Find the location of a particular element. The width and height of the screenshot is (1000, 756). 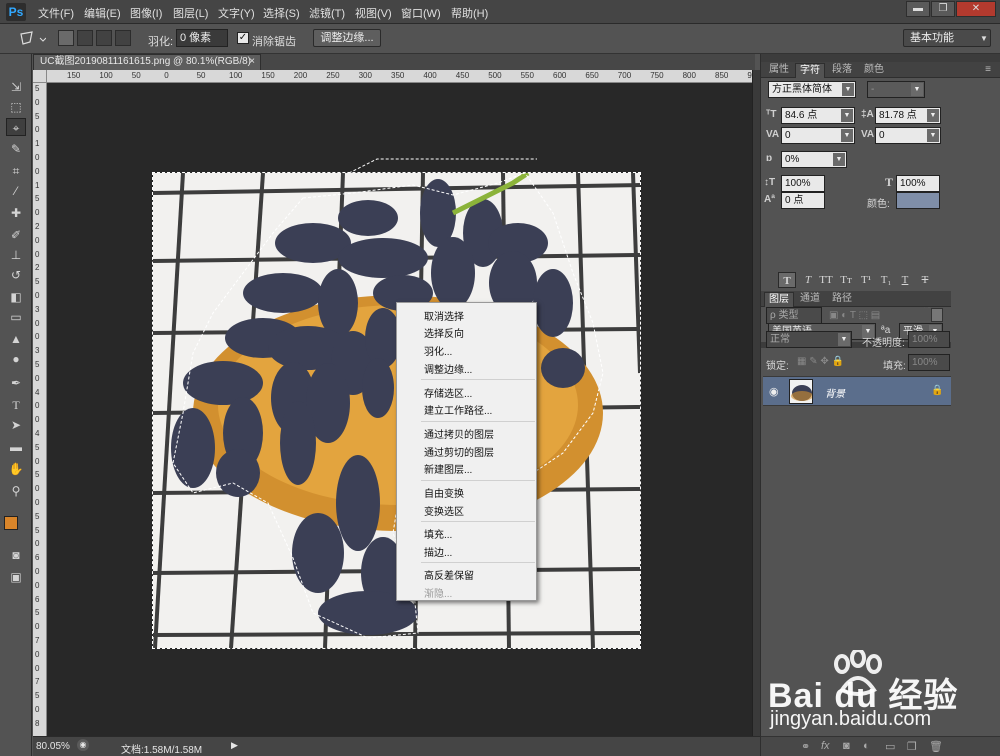

menu-type: 文字(Y) is located at coordinates (236, 13).